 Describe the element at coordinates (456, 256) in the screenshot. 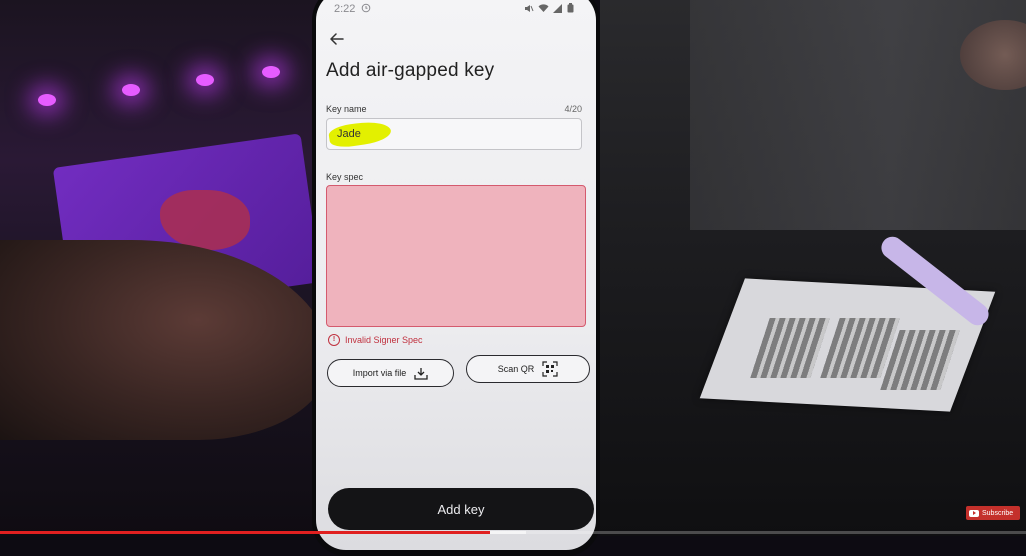

I see `key-spec-input` at that location.